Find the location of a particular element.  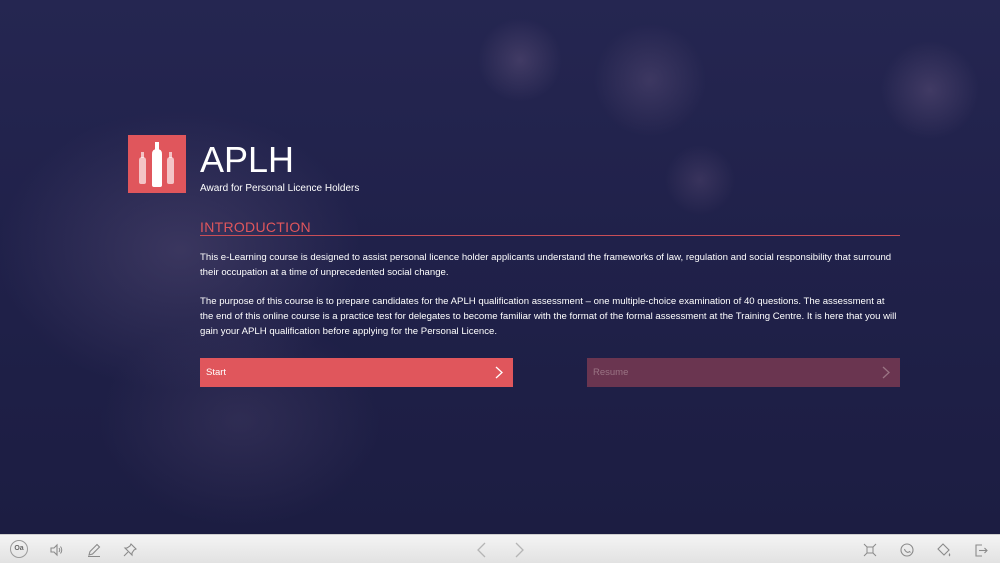

course-logo is located at coordinates (157, 164).